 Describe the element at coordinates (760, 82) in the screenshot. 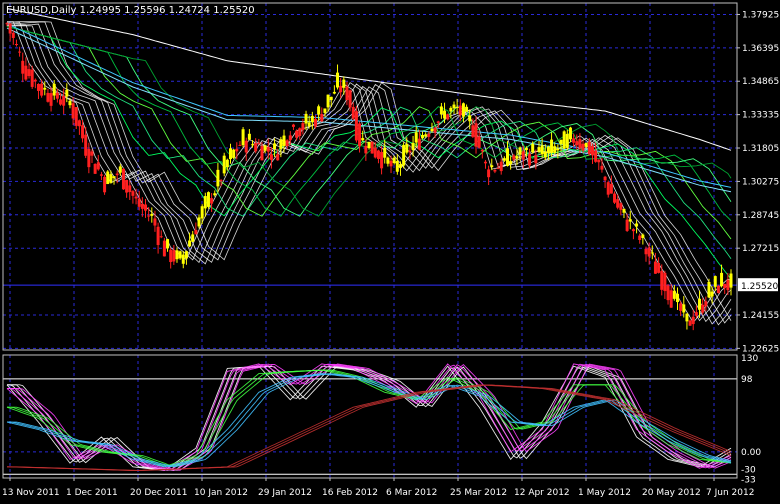

I see `price-tick-label: 1.34865` at that location.